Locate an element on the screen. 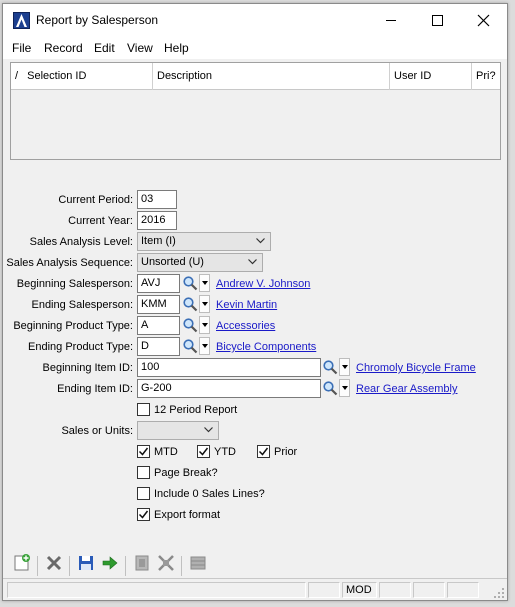  sales-analysis-sequence-label: Sales Analysis Sequence: is located at coordinates (69, 263).